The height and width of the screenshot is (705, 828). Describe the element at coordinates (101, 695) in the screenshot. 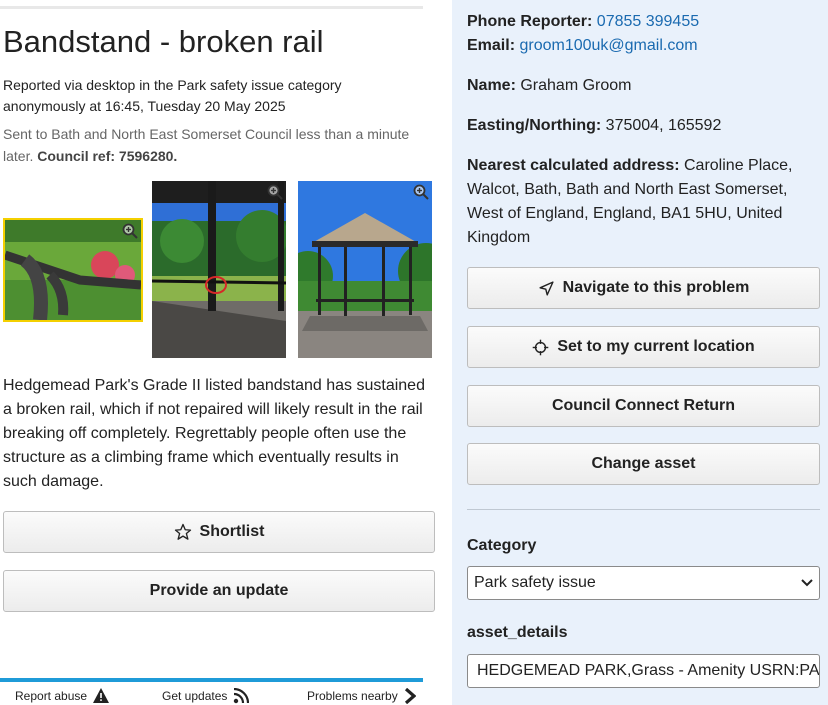

I see `warning-icon` at that location.